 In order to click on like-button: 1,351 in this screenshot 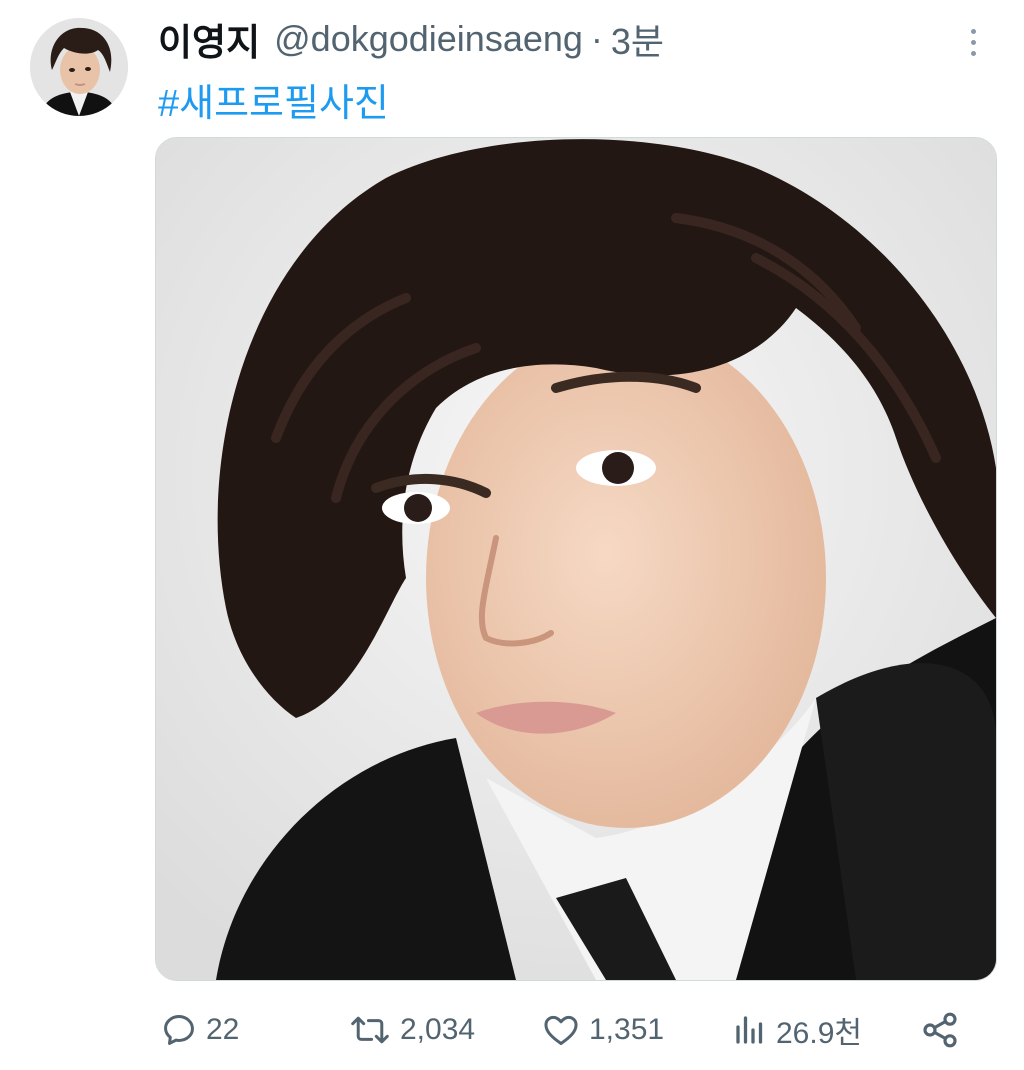, I will do `click(602, 1030)`.